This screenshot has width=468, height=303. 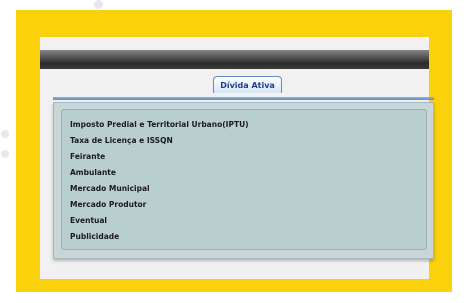 What do you see at coordinates (248, 157) in the screenshot?
I see `menu-item-feirante: Feirante` at bounding box center [248, 157].